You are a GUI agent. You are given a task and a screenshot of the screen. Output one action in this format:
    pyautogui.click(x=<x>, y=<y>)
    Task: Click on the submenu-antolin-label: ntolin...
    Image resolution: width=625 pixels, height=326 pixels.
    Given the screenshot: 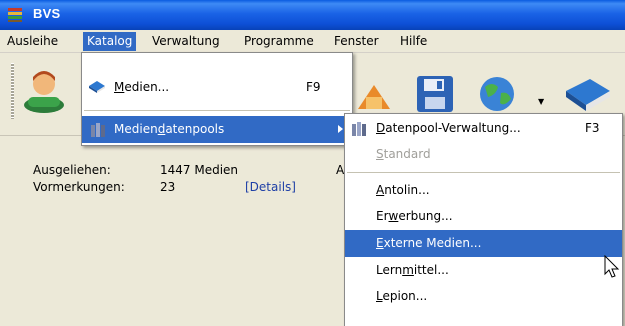 What is the action you would take?
    pyautogui.click(x=407, y=190)
    